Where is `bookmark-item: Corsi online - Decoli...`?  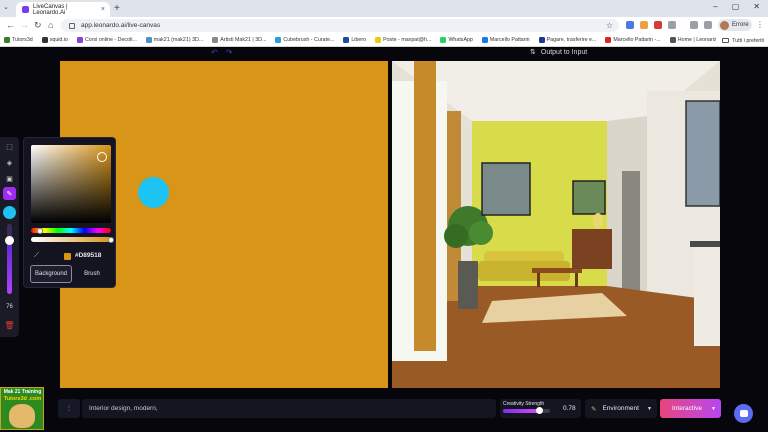
bookmark-item: Corsi online - Decoli... is located at coordinates (106, 40).